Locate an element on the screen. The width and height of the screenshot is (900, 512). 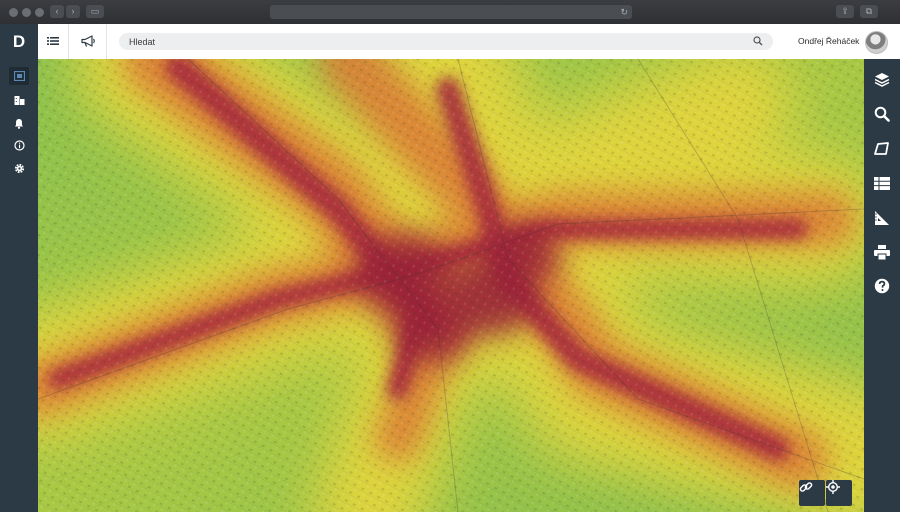
help-button is located at coordinates (882, 286).